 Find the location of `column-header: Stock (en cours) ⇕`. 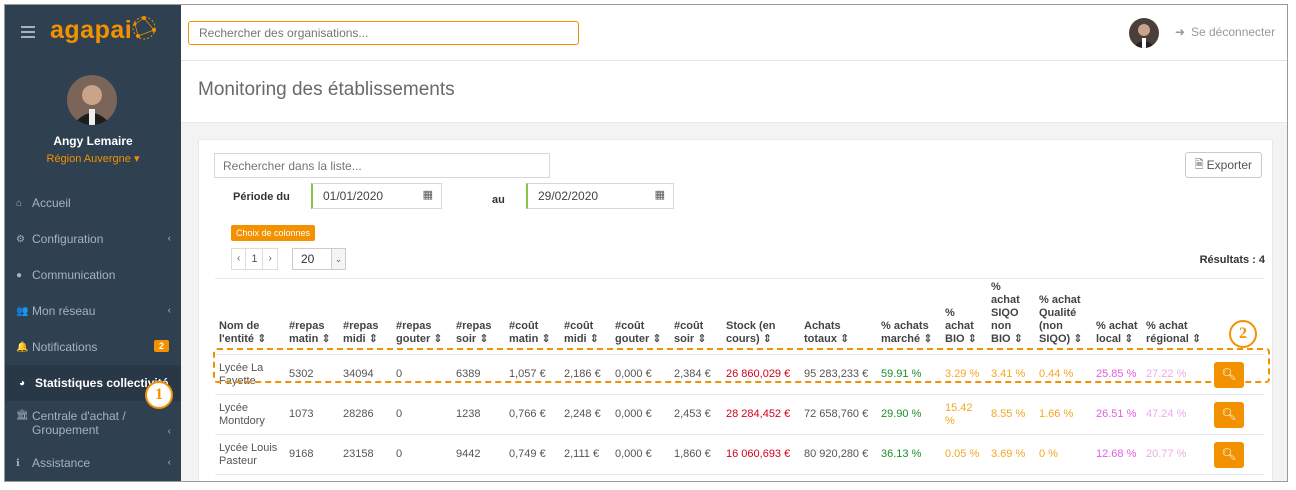

column-header: Stock (en cours) ⇕ is located at coordinates (761, 316).